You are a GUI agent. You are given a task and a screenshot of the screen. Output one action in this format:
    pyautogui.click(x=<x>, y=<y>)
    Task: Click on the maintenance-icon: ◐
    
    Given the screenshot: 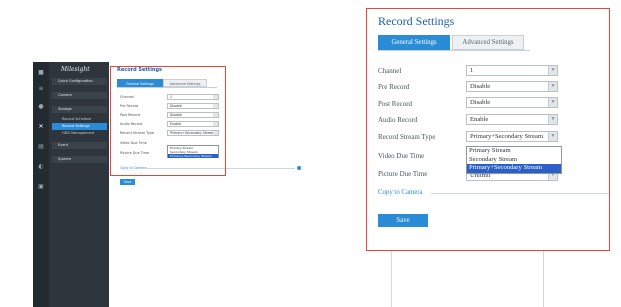 What is the action you would take?
    pyautogui.click(x=41, y=167)
    